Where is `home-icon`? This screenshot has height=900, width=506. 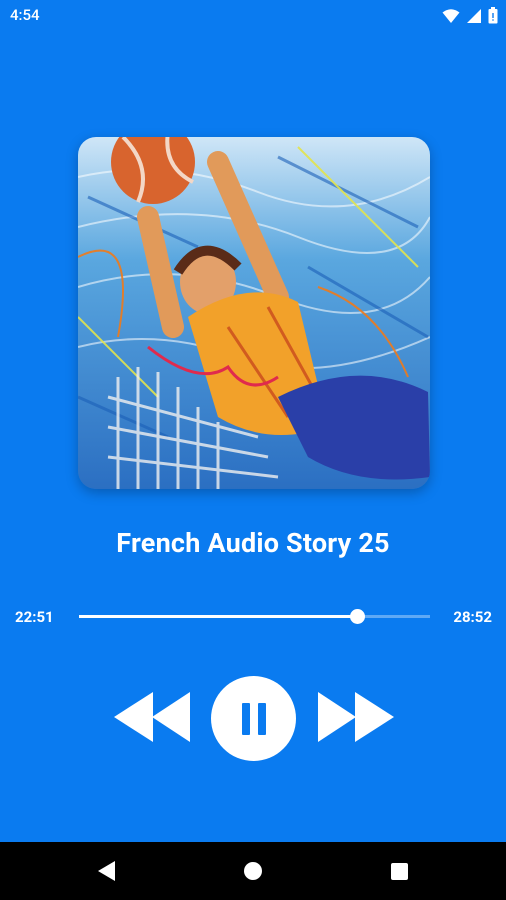 home-icon is located at coordinates (253, 871).